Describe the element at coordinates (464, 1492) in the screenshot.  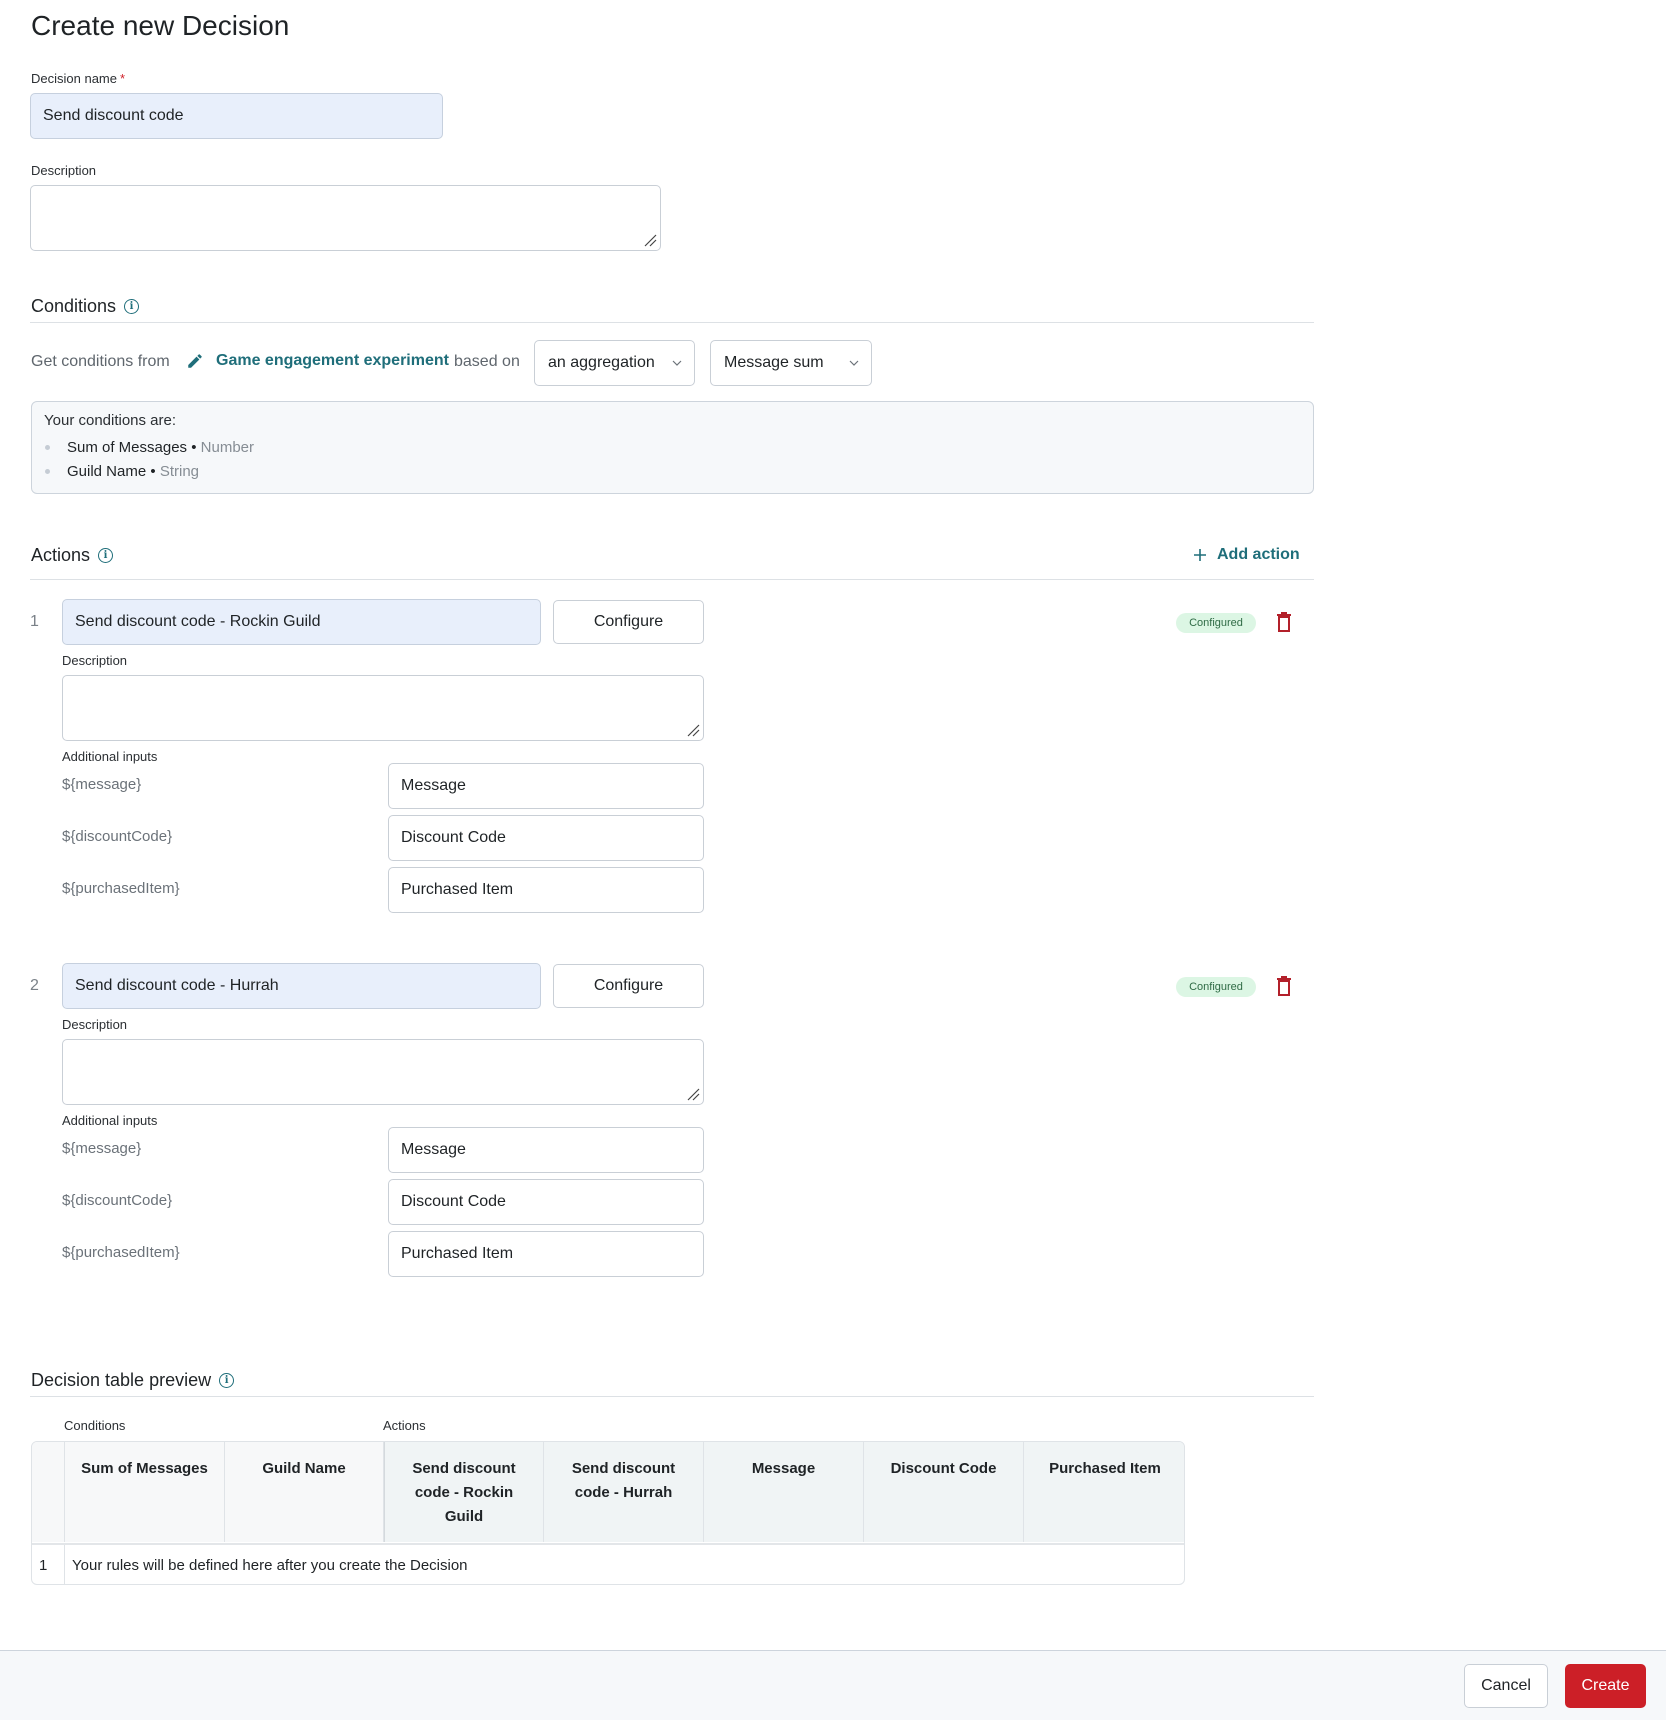
I see `table-header-cell: Send discount code - Rockin Guild` at that location.